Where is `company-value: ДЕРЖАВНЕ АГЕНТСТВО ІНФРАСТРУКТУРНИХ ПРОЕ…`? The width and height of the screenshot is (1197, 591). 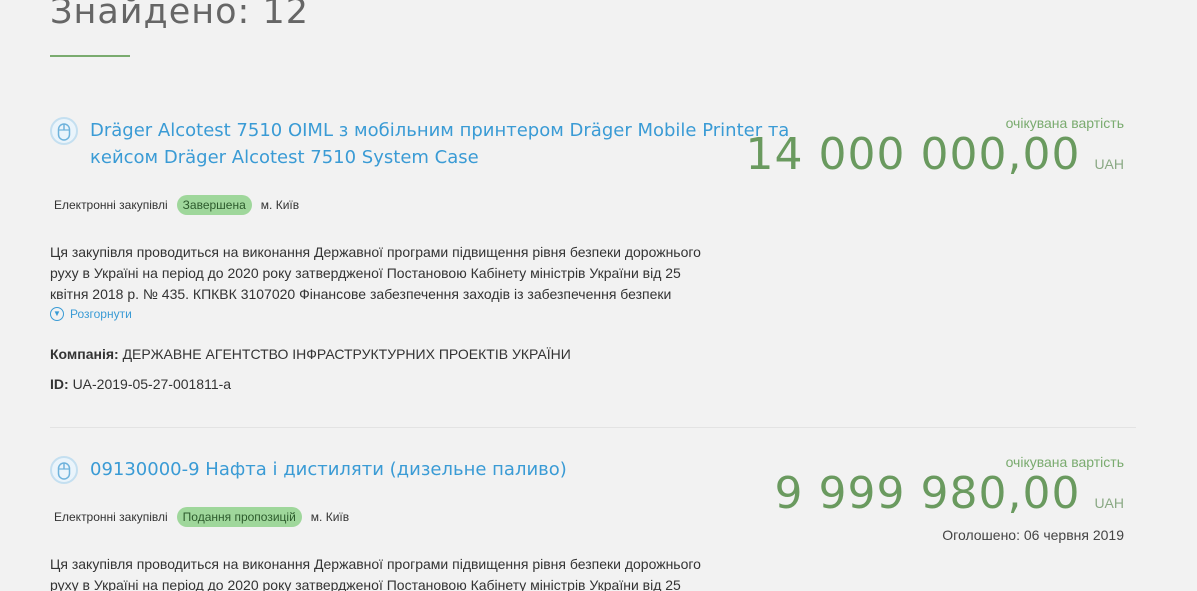
company-value: ДЕРЖАВНЕ АГЕНТСТВО ІНФРАСТРУКТУРНИХ ПРОЕ… is located at coordinates (346, 354).